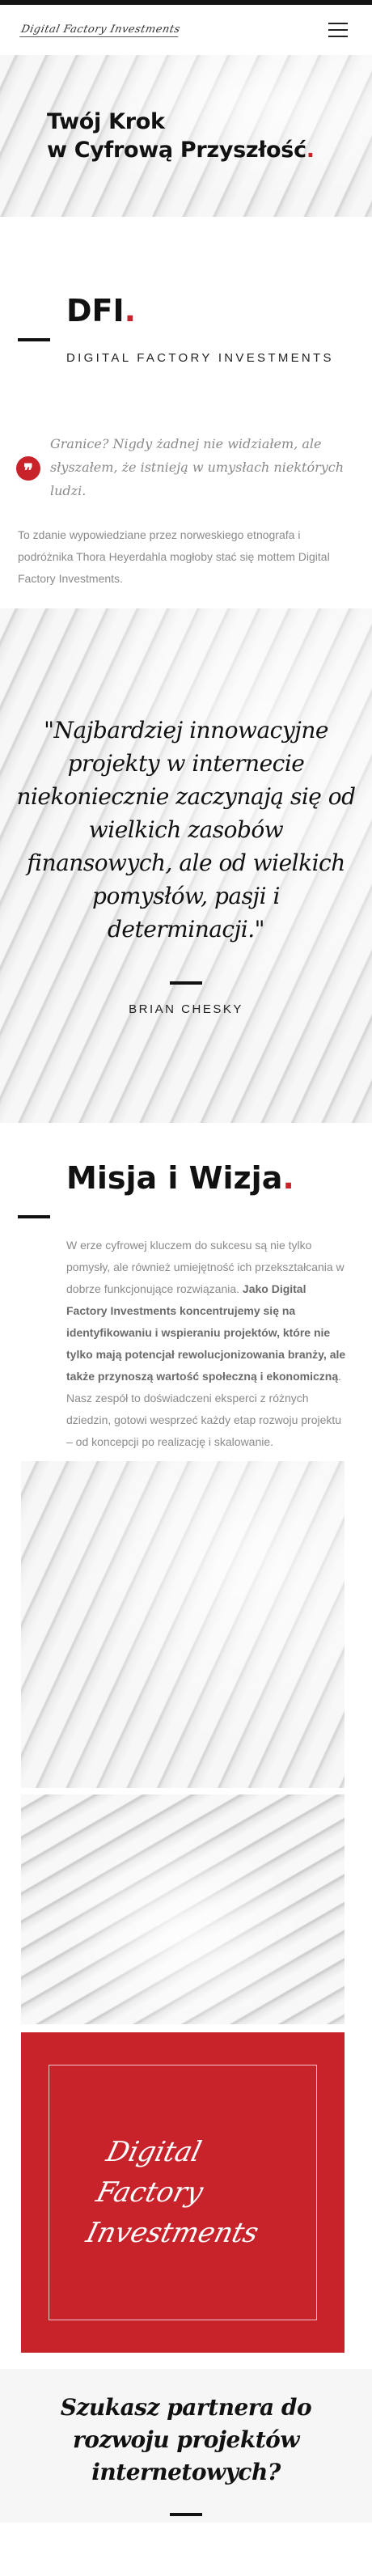 The image size is (372, 2576). I want to click on quote-dash, so click(186, 983).